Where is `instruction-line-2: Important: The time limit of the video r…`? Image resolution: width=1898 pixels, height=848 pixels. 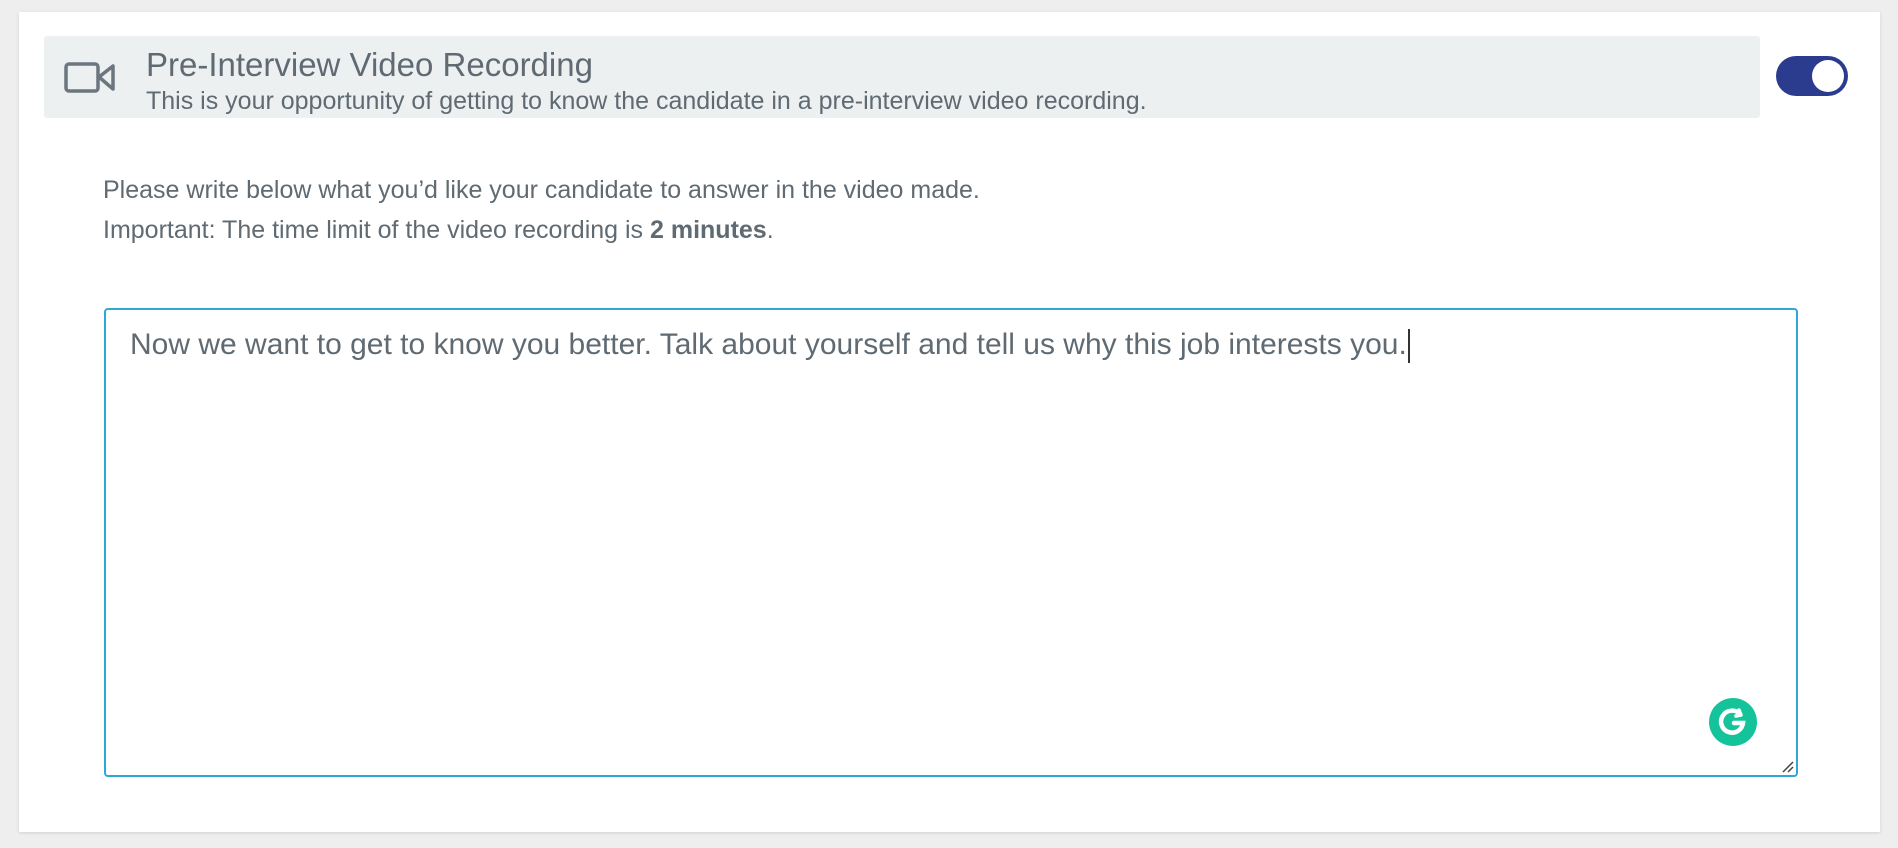
instruction-line-2: Important: The time limit of the video r… is located at coordinates (541, 230).